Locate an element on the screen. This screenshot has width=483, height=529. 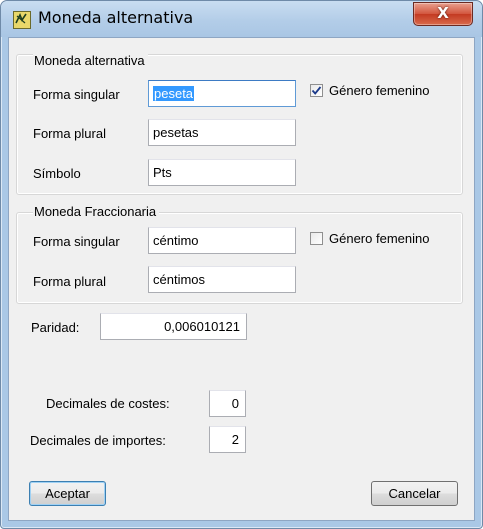
decimales-costes-input: 0 is located at coordinates (227, 403).